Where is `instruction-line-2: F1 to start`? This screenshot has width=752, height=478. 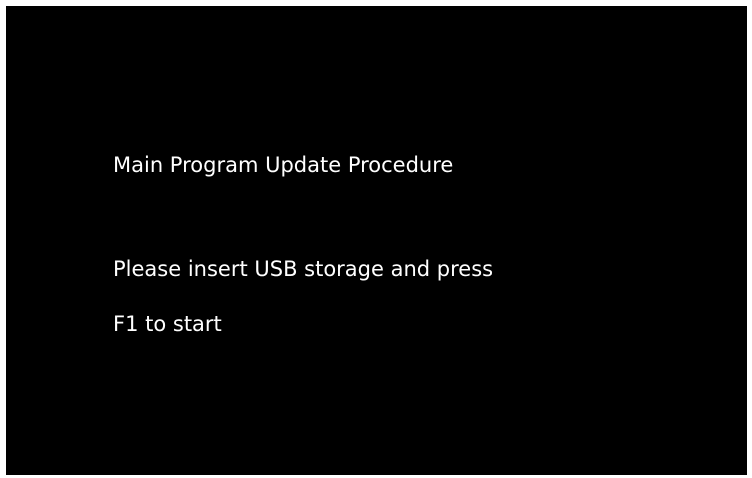 instruction-line-2: F1 to start is located at coordinates (167, 324).